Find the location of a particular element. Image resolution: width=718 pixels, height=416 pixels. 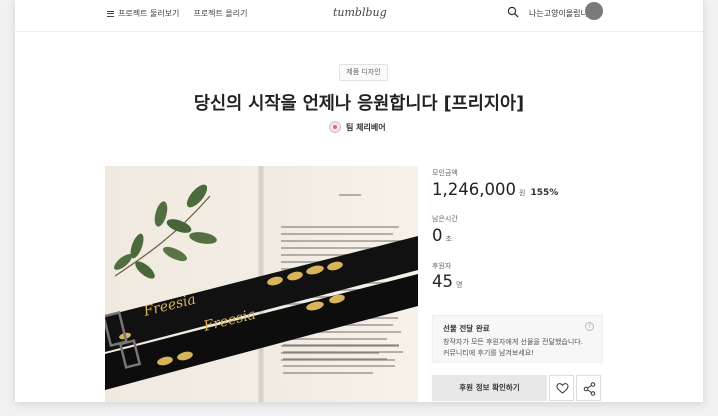

notice-title: 선물 전달 완료 is located at coordinates (466, 328).